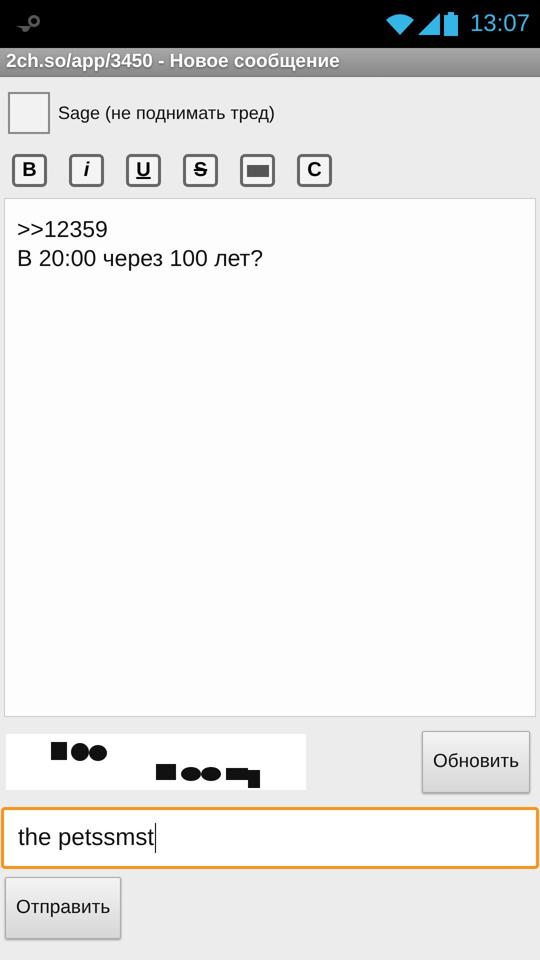  Describe the element at coordinates (143, 170) in the screenshot. I see `underline-button: U` at that location.